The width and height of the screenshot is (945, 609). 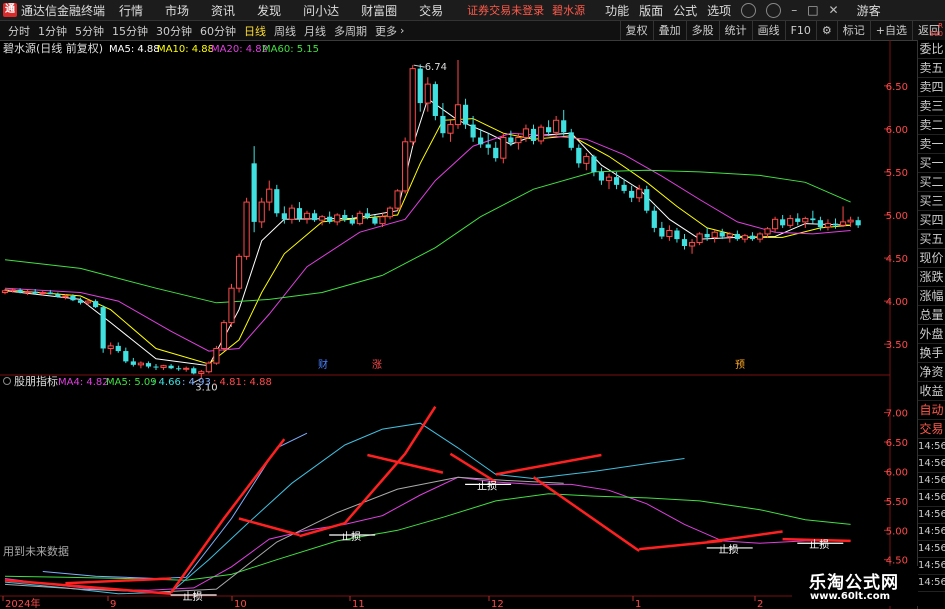 What do you see at coordinates (218, 31) in the screenshot?
I see `period-tab-60min: 60分钟` at bounding box center [218, 31].